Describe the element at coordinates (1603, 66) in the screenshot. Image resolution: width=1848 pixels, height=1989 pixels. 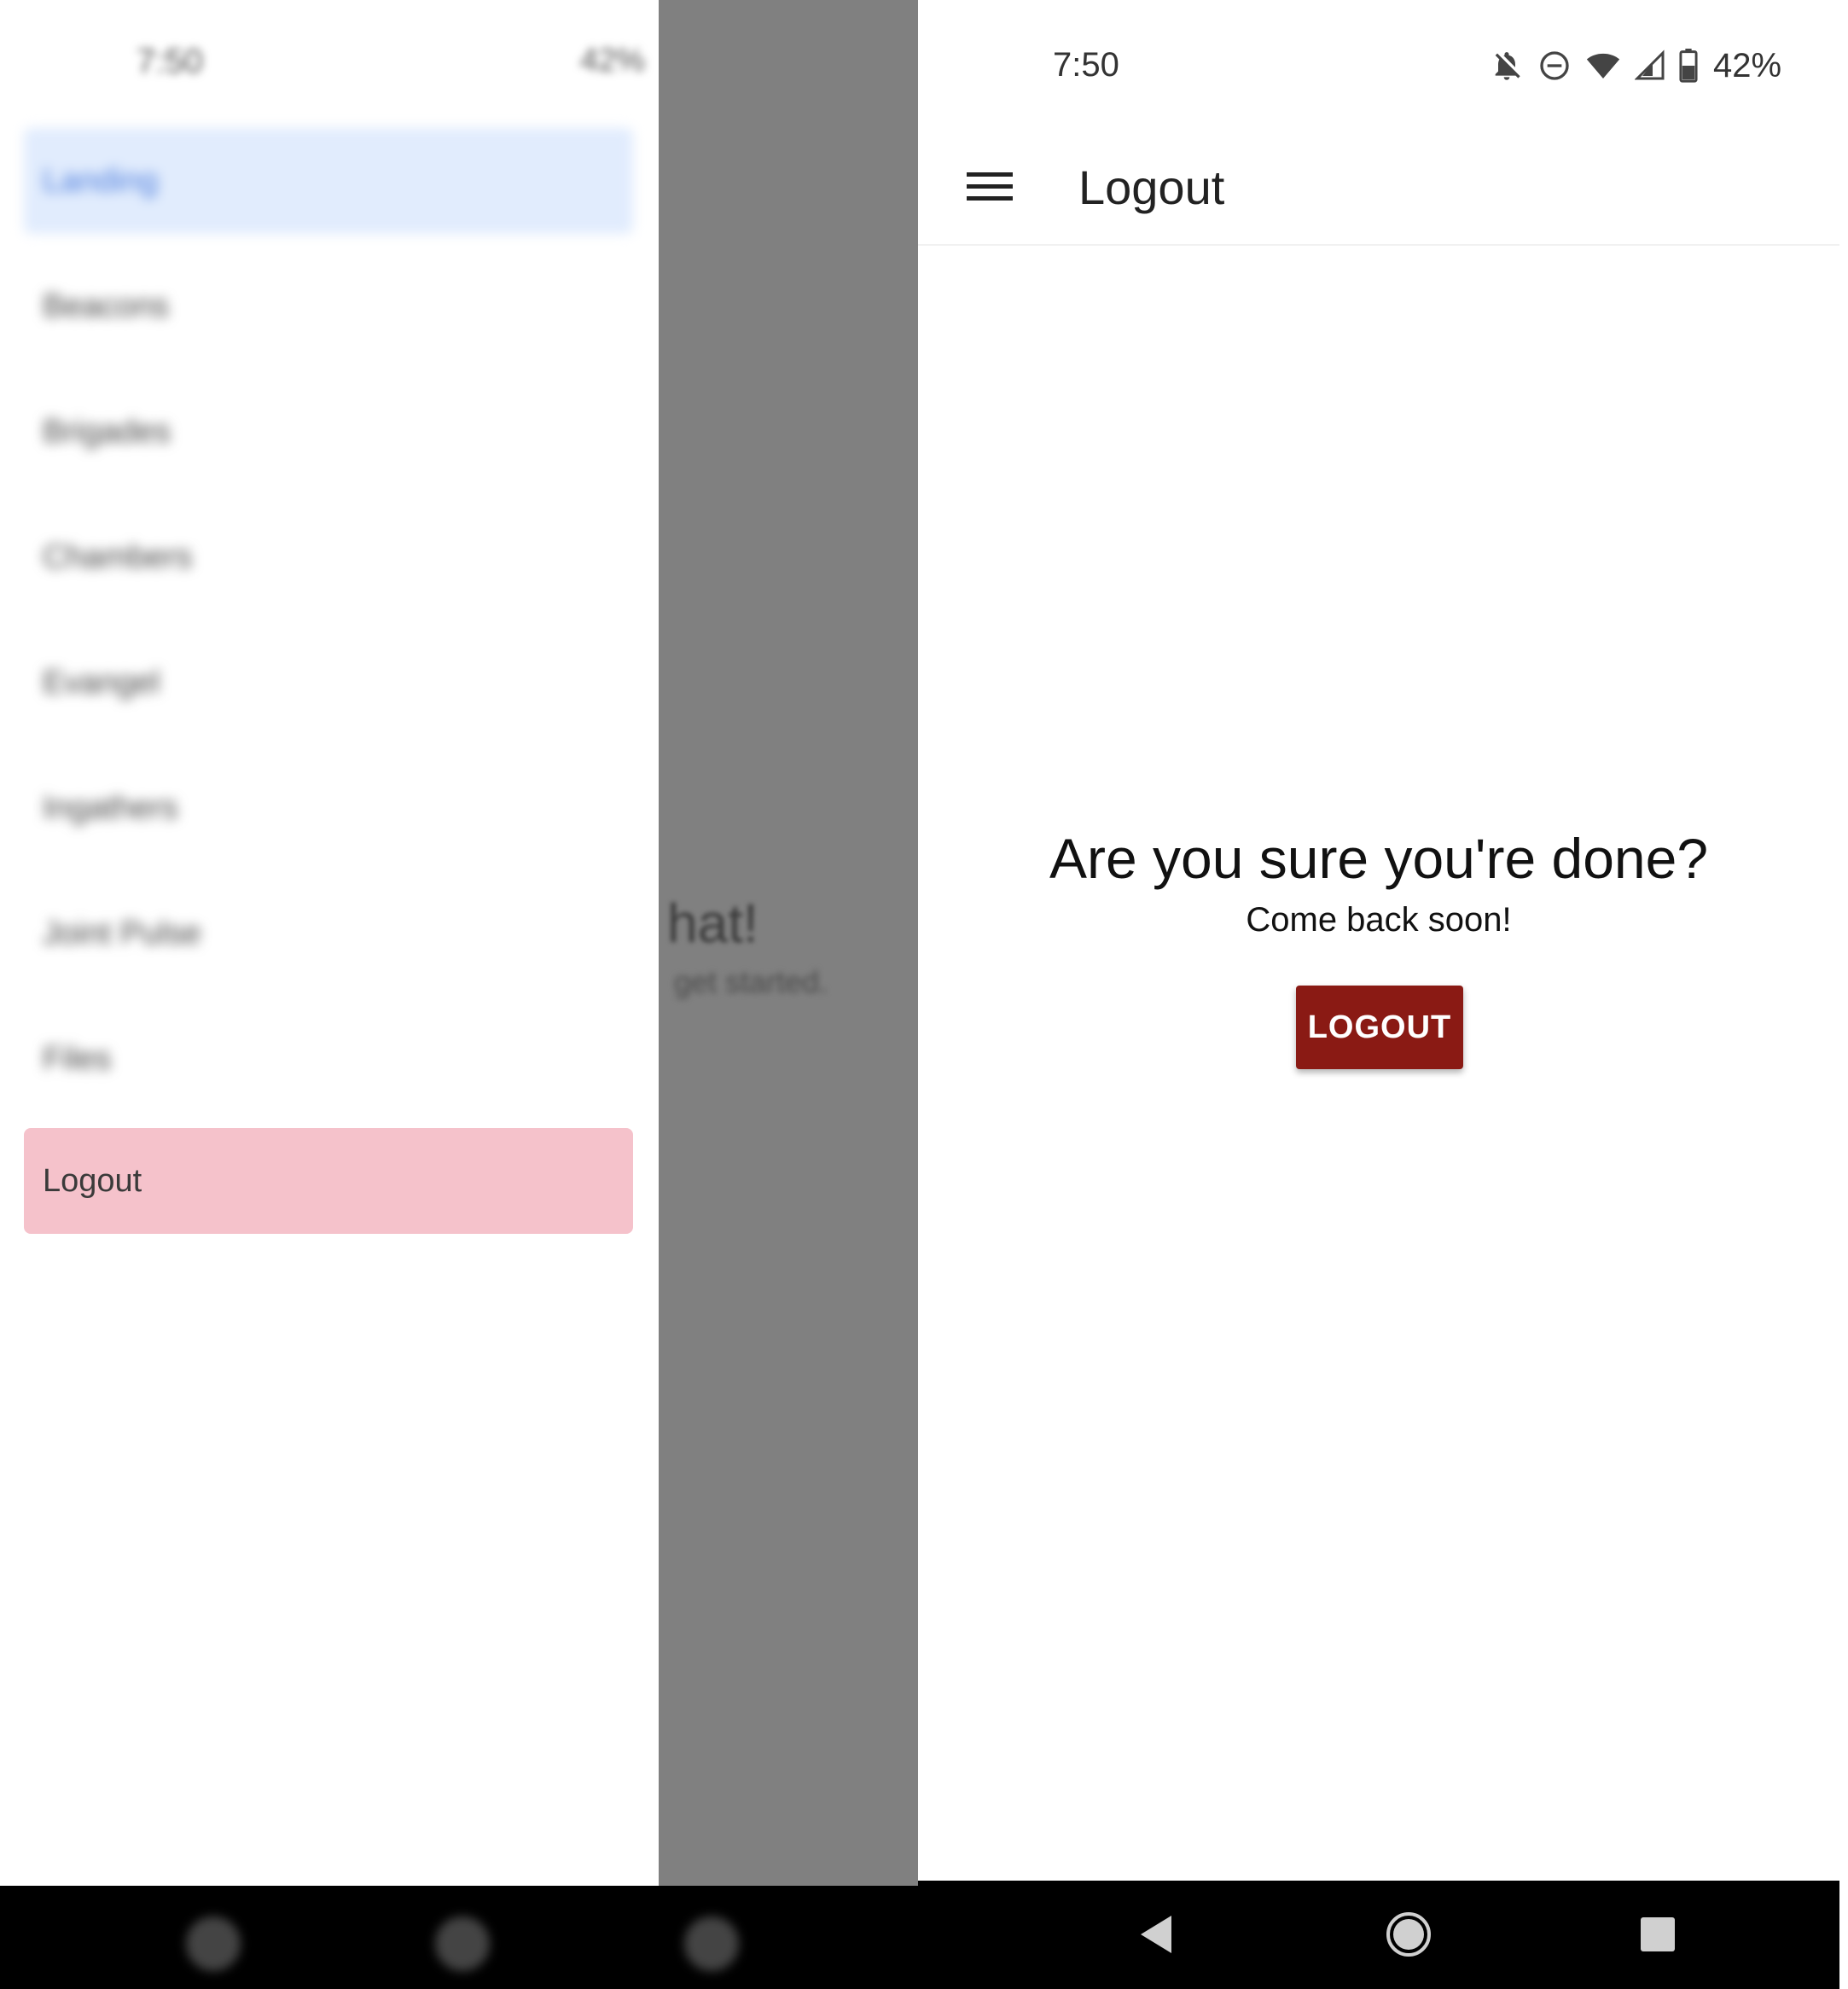
I see `wifi-icon` at that location.